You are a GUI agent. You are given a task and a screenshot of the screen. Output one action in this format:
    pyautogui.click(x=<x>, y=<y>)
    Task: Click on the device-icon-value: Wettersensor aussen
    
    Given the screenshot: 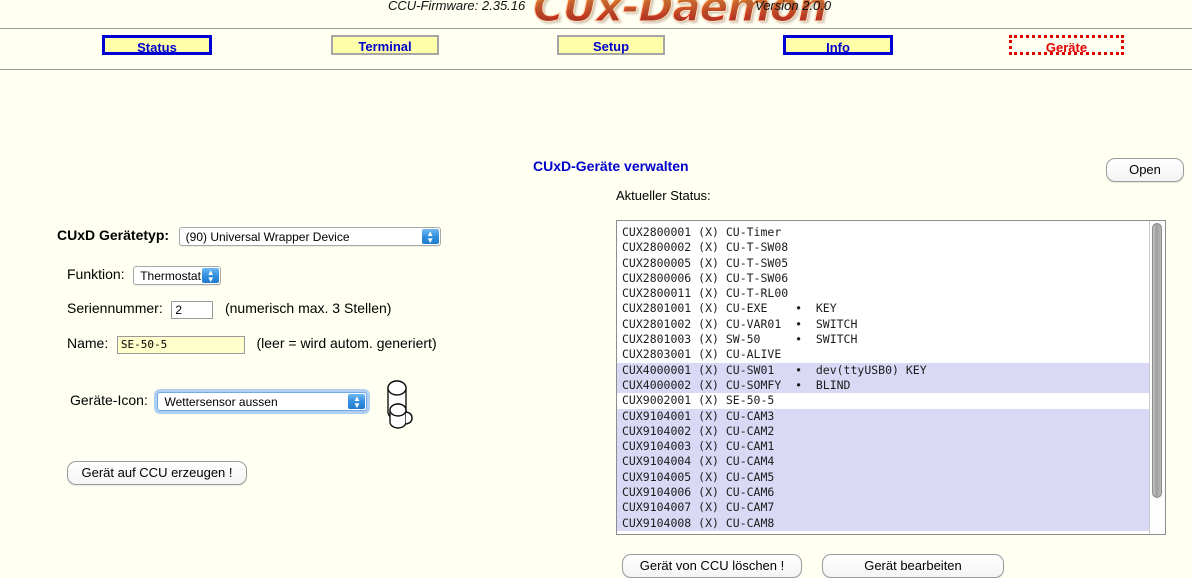 What is the action you would take?
    pyautogui.click(x=221, y=402)
    